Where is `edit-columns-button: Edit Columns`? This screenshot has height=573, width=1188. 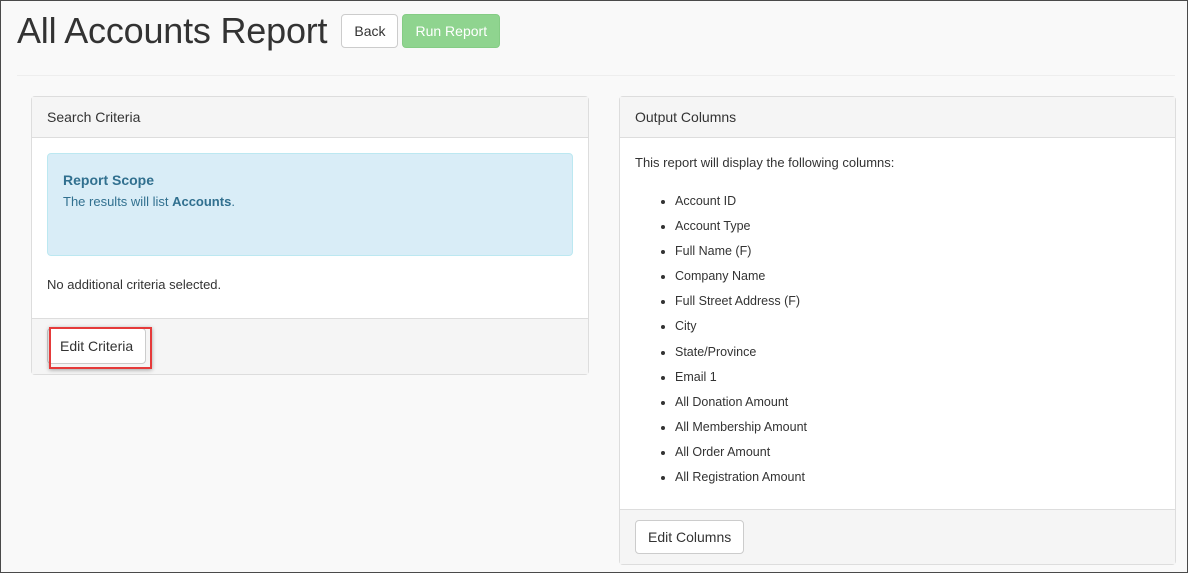 edit-columns-button: Edit Columns is located at coordinates (690, 537).